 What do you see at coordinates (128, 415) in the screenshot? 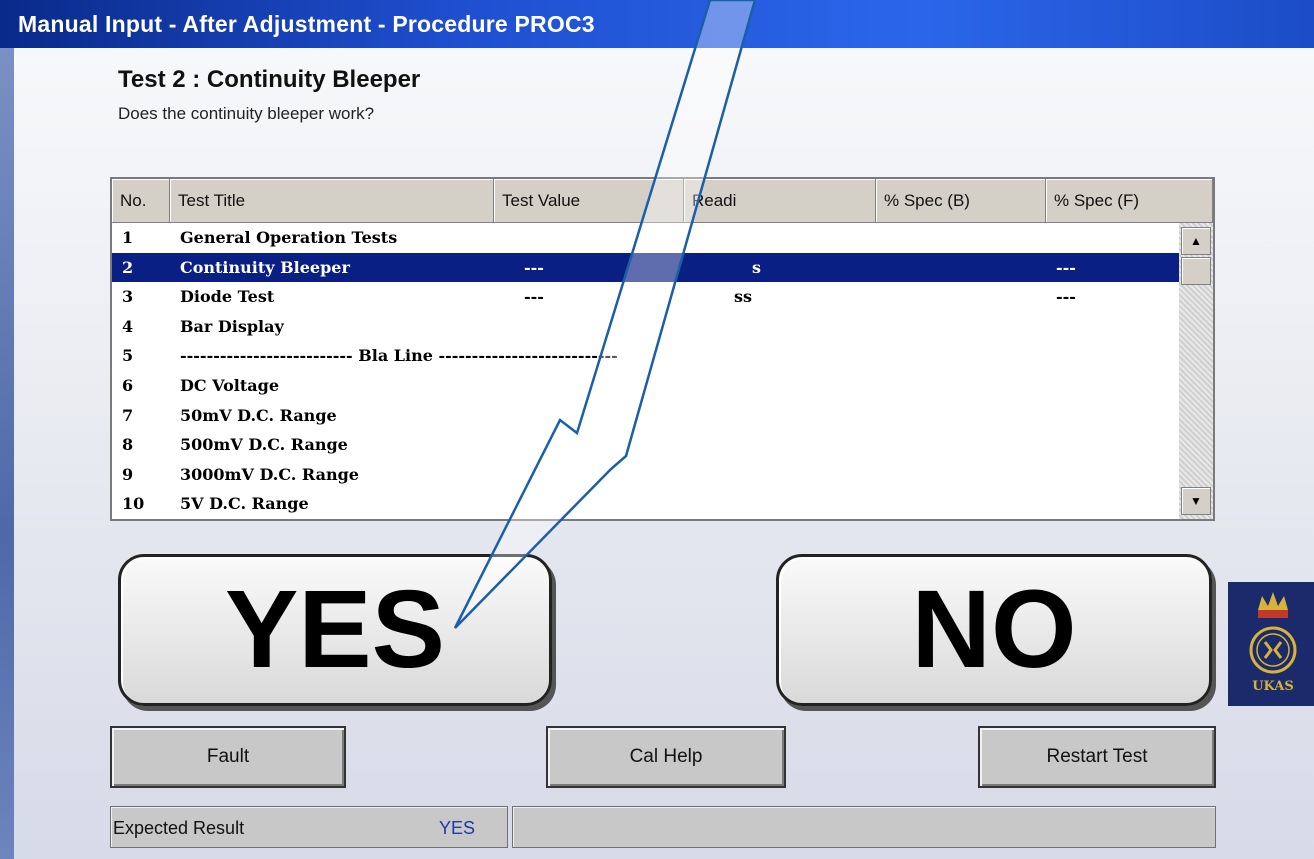
I see `row-number: 7` at bounding box center [128, 415].